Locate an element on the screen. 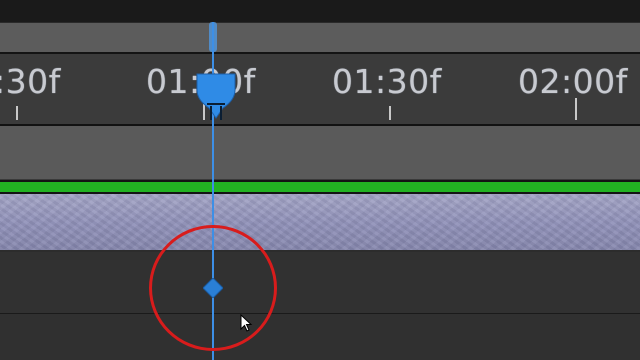  ruler-label-02-00f: 02:00f is located at coordinates (573, 81).